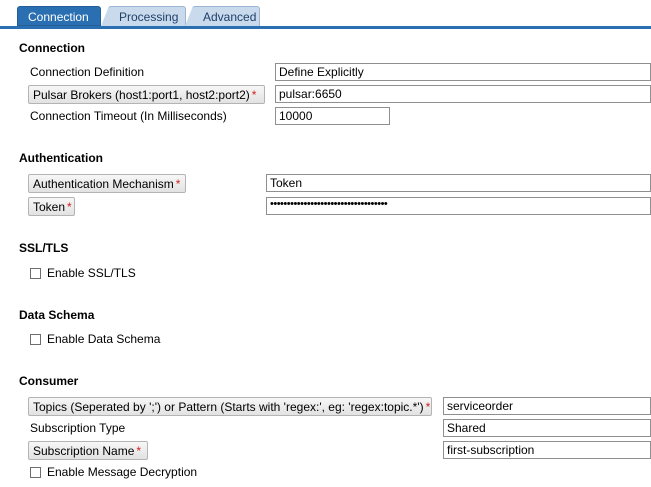 The width and height of the screenshot is (651, 487). I want to click on enable-message-decryption-label: Enable Message Decryption, so click(122, 472).